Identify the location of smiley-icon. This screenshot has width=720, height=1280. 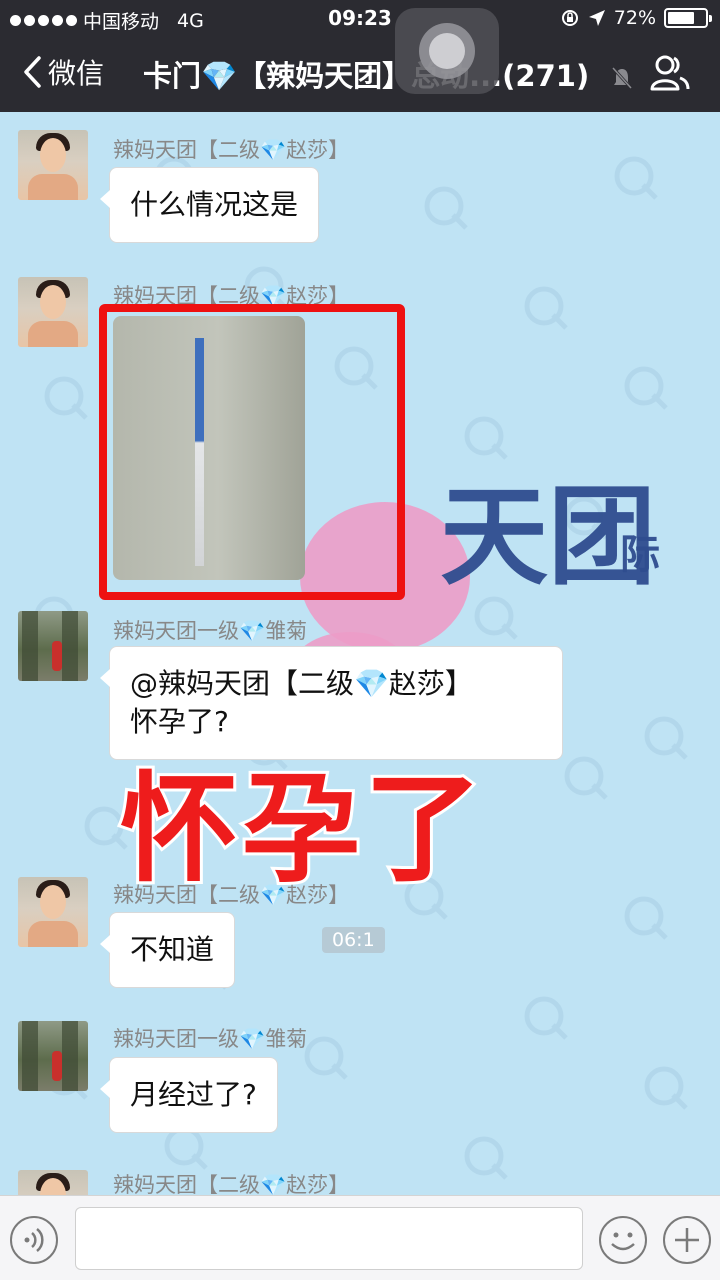
(623, 1241).